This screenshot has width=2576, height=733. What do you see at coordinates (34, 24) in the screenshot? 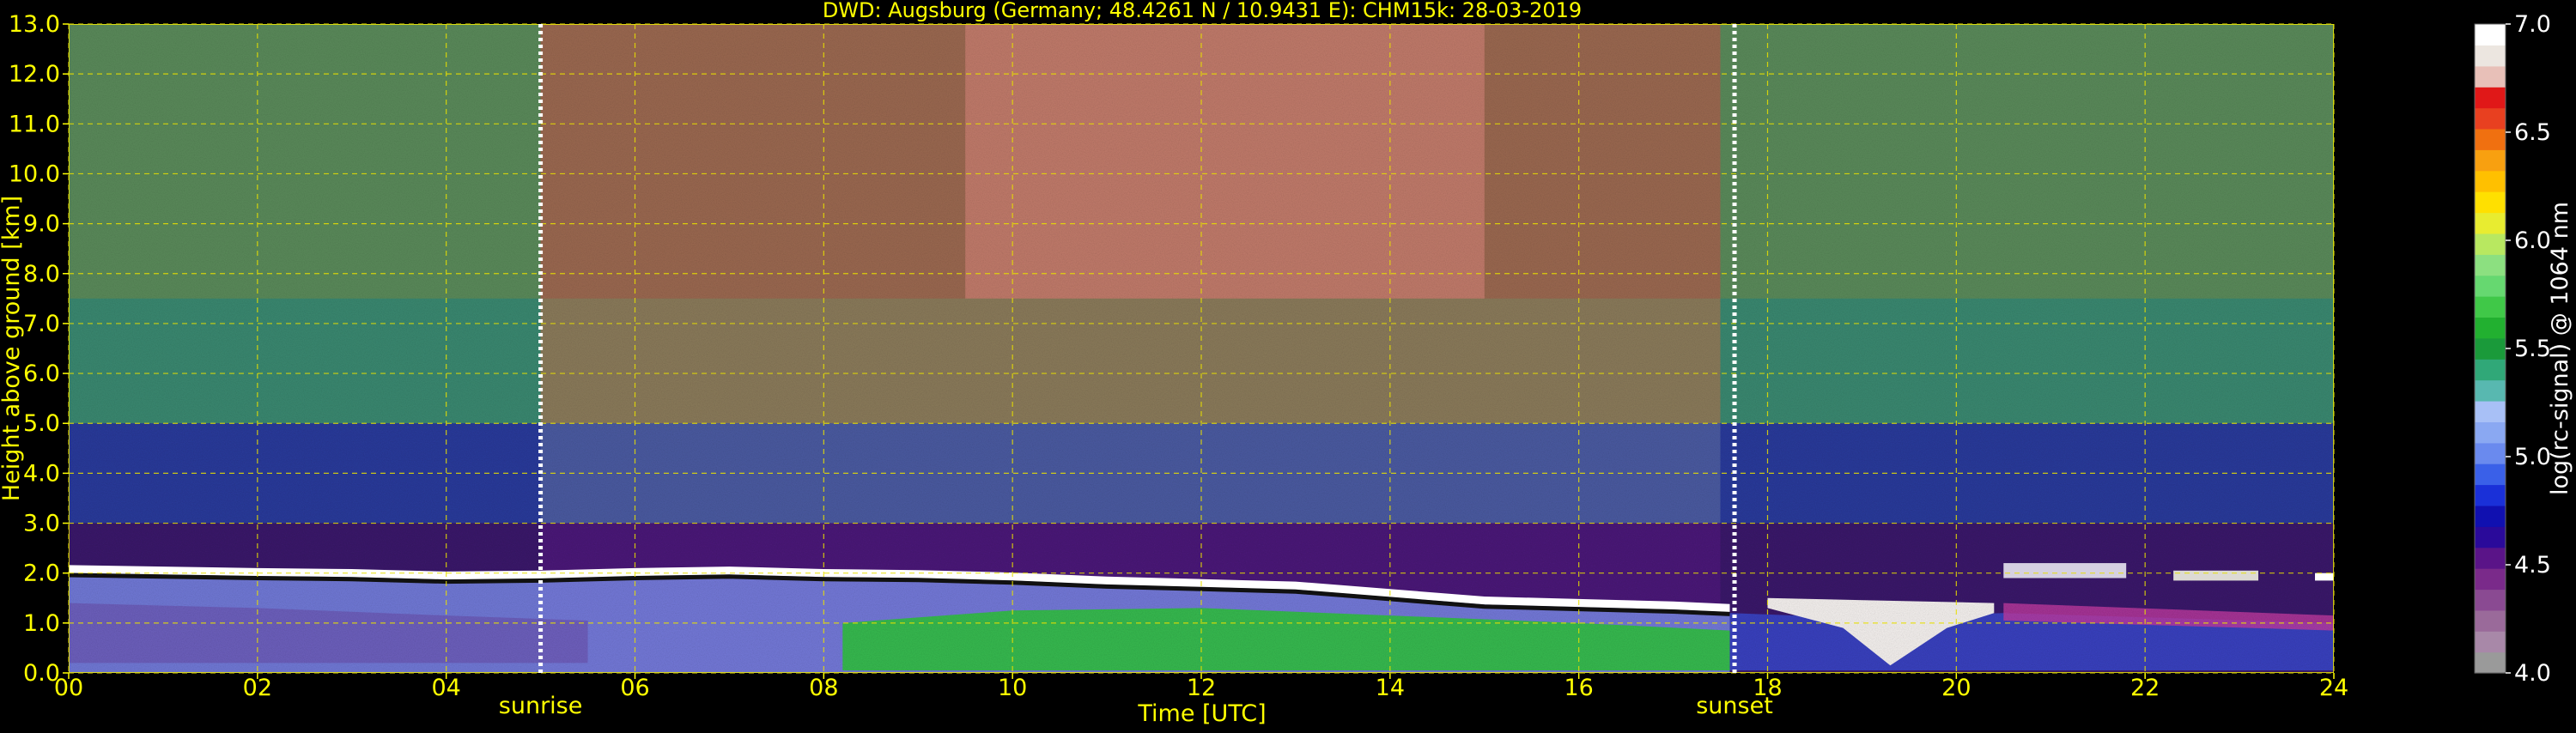
I see `y-tick-label: 13.0` at bounding box center [34, 24].